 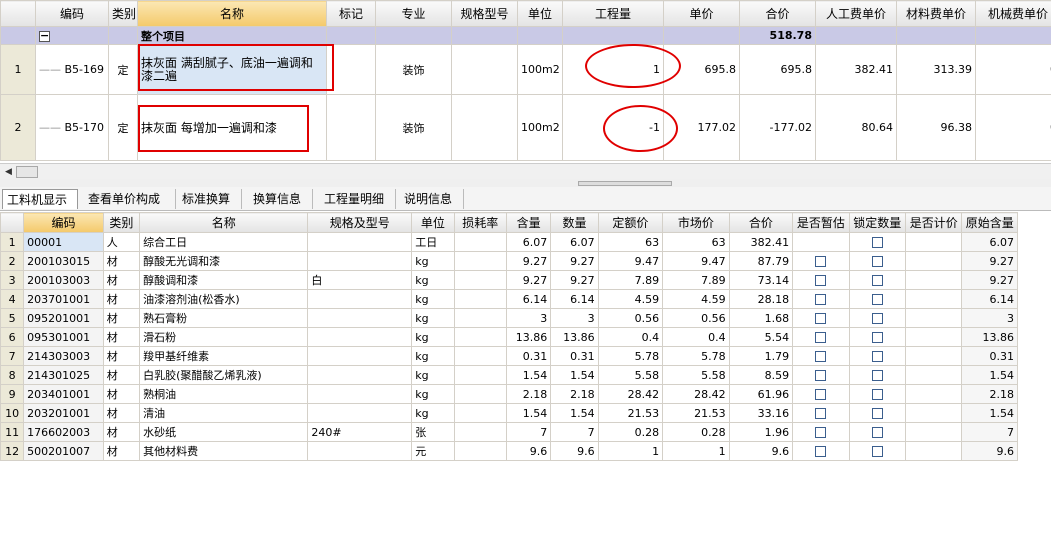 I want to click on resource-market: 1, so click(x=696, y=451).